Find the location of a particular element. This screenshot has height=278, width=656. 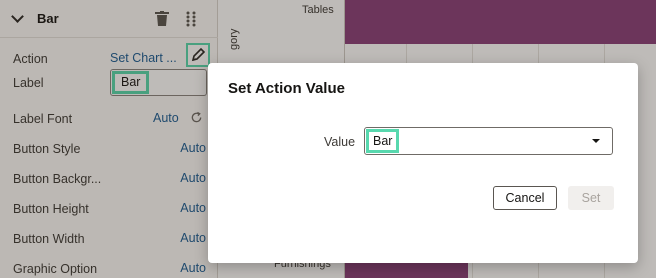

value-select-value: Bar is located at coordinates (383, 141).